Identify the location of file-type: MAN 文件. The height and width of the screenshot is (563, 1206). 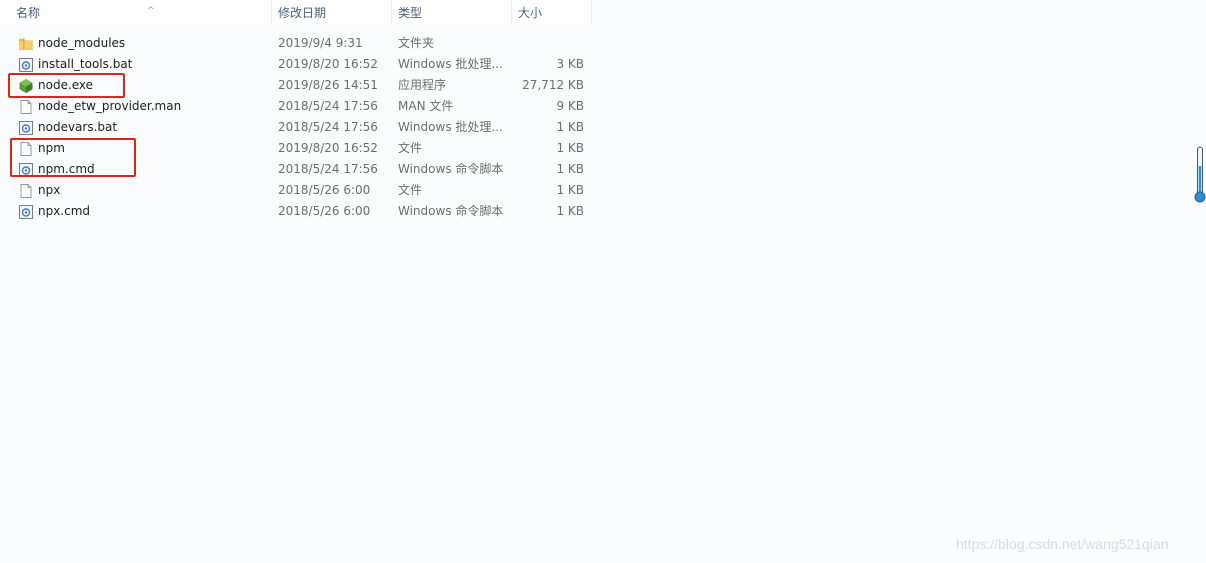
(426, 106).